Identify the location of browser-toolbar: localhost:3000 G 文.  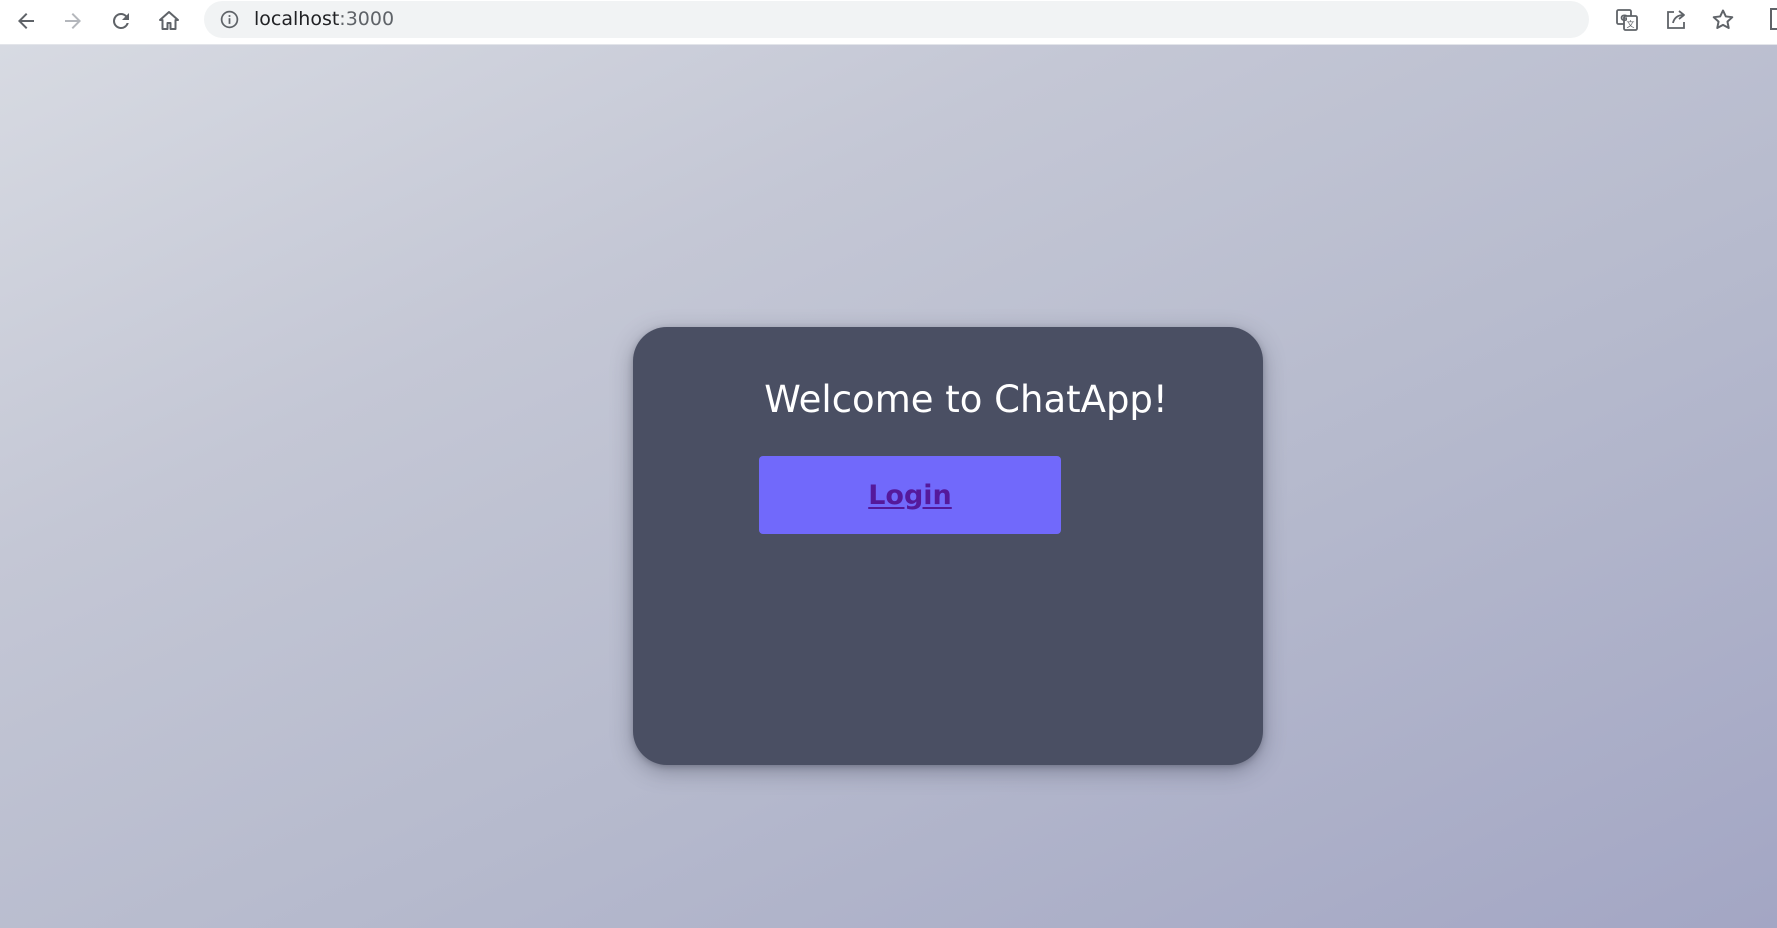
(888, 22).